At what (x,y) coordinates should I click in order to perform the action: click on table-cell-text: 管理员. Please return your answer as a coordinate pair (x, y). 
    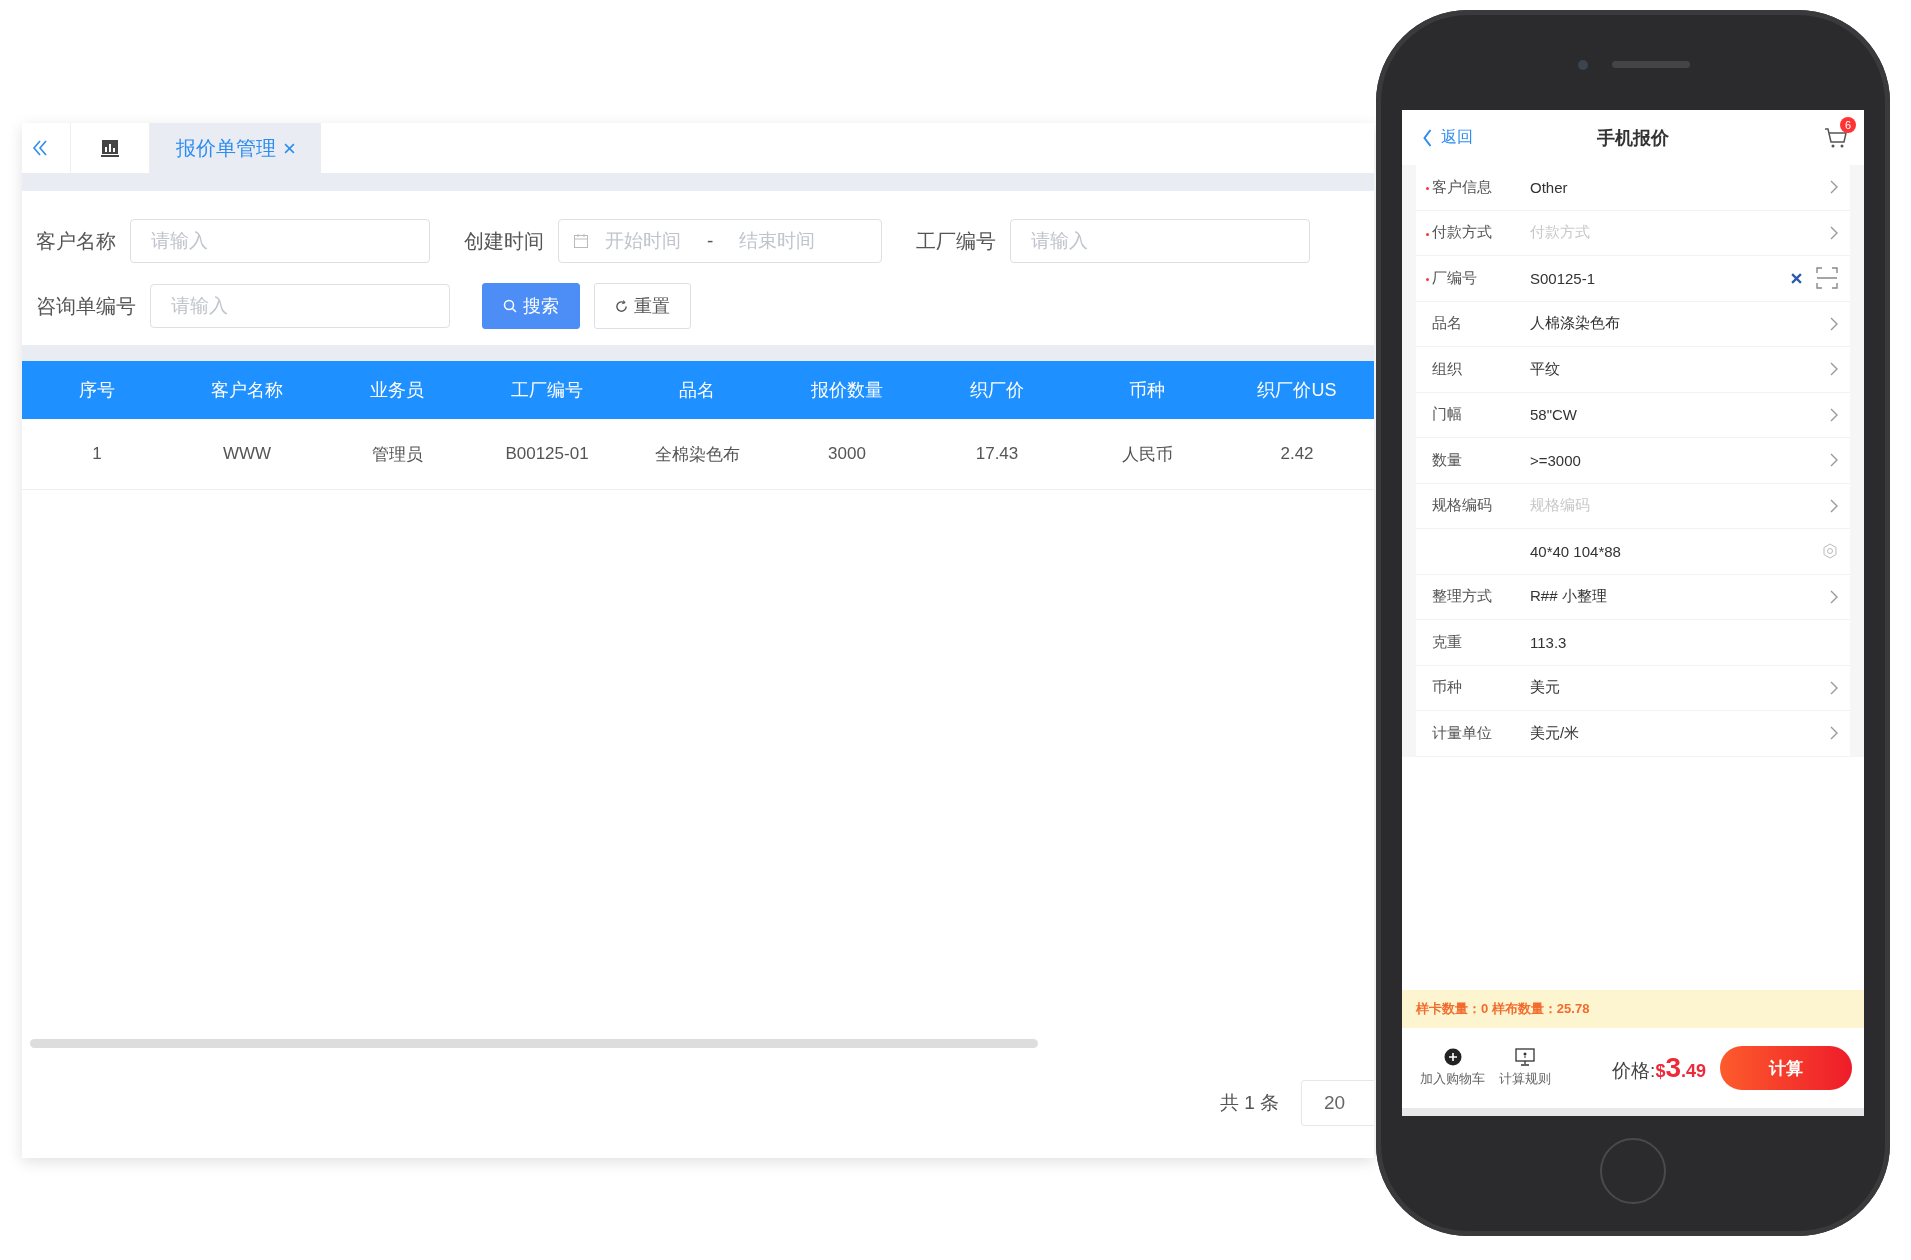
    Looking at the image, I should click on (397, 454).